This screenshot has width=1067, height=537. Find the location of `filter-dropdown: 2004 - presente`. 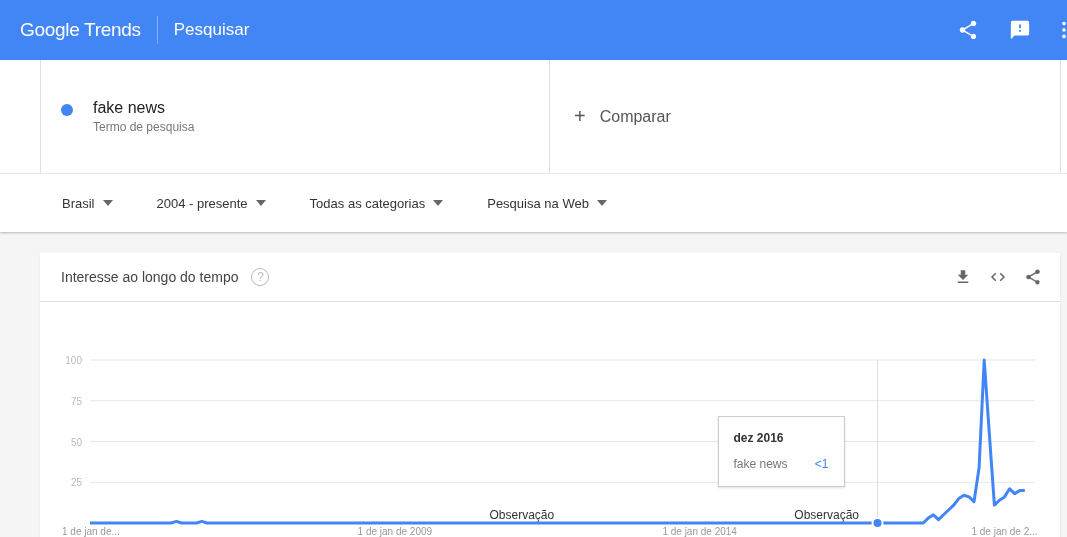

filter-dropdown: 2004 - presente is located at coordinates (211, 203).